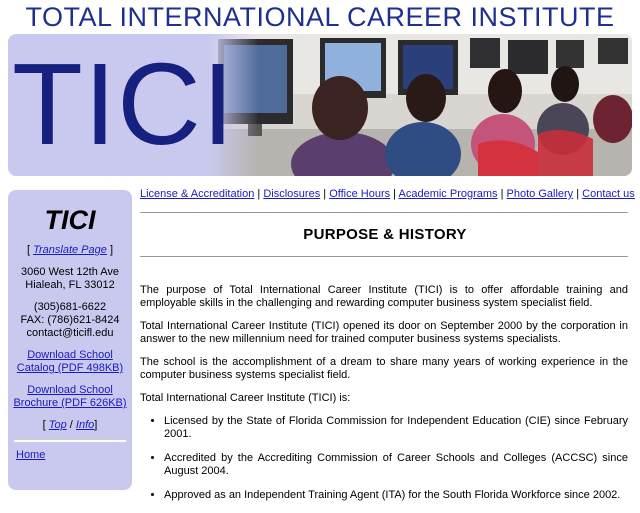  I want to click on contact-email: contact@ticifl.edu, so click(70, 333).